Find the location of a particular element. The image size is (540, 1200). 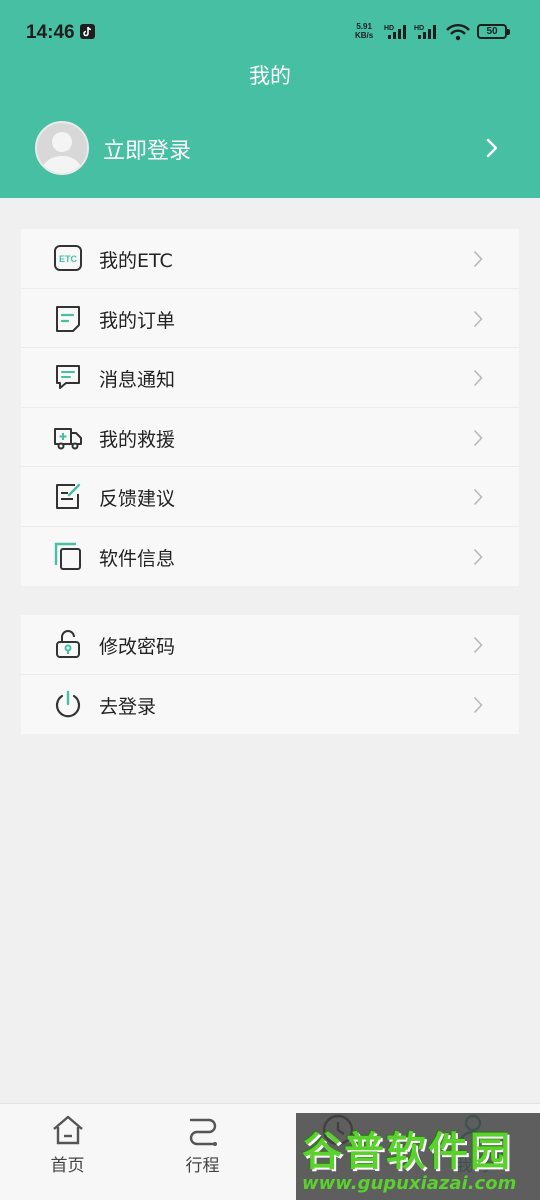

default-avatar-icon is located at coordinates (62, 152).